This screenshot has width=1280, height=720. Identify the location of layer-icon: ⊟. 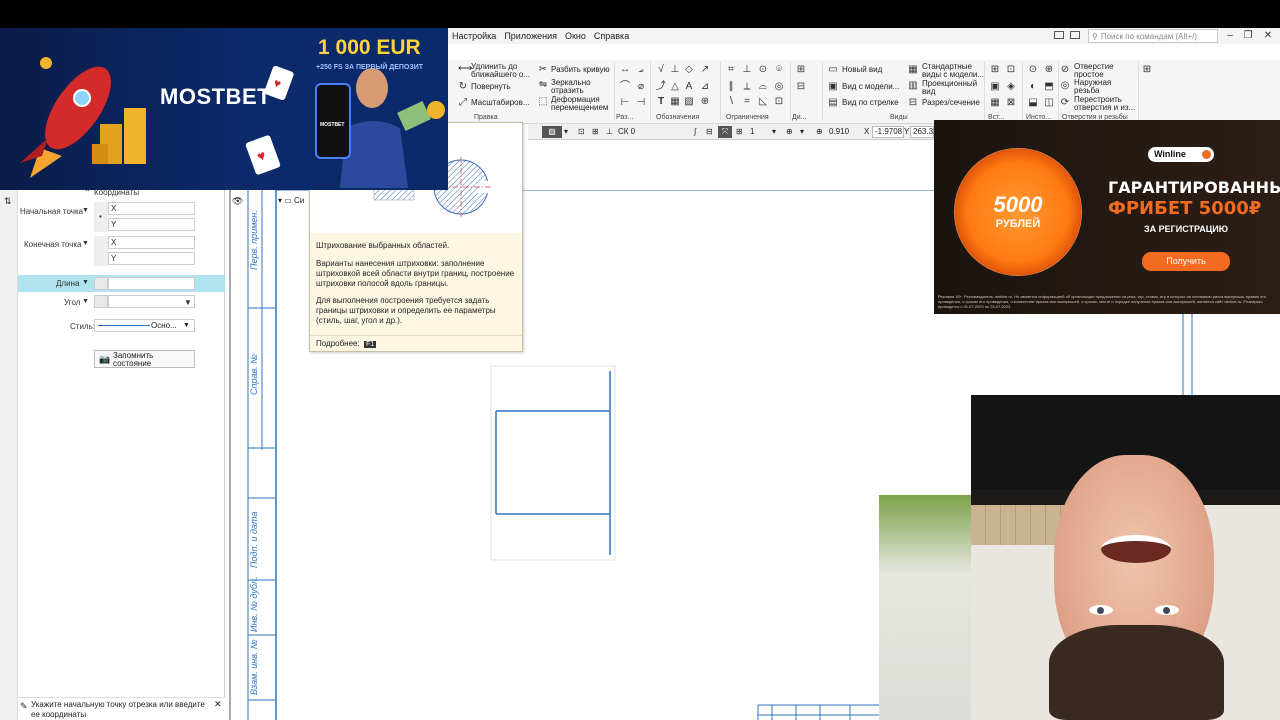
(709, 132).